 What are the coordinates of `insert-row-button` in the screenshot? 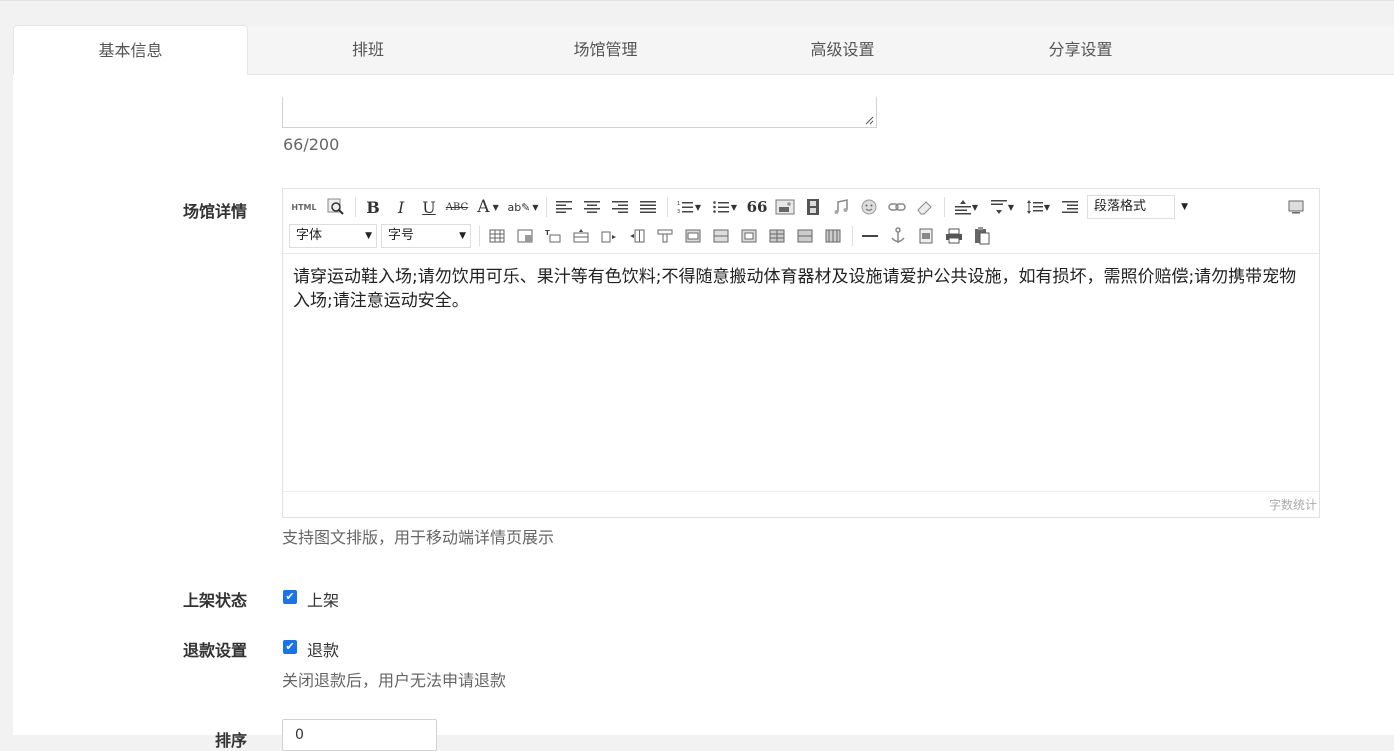 It's located at (581, 236).